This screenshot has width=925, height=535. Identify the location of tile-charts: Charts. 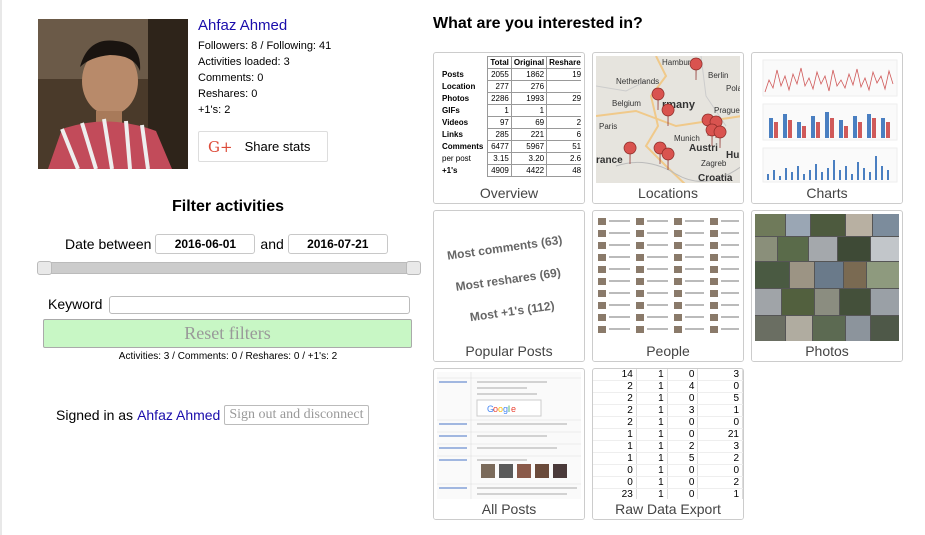
(827, 128).